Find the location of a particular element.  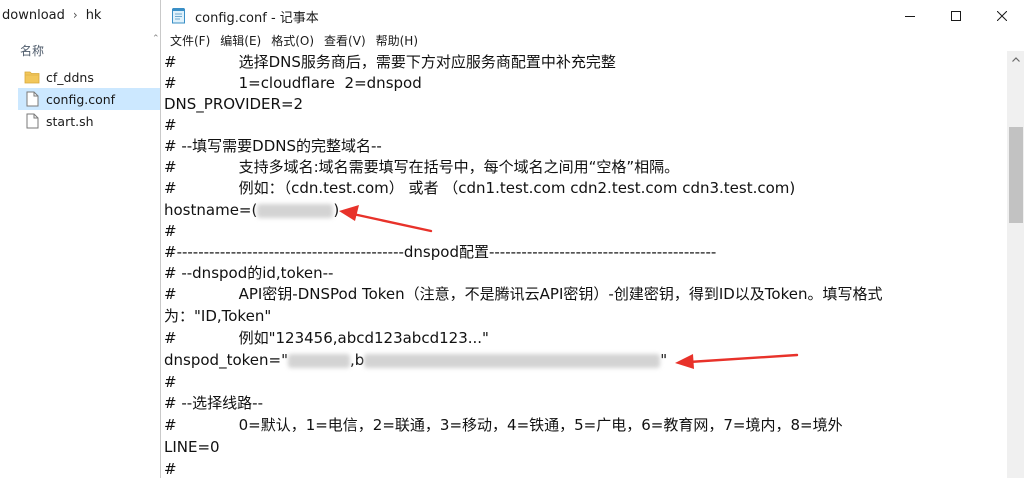

text-line: #1=cloudflare 2=dnspod is located at coordinates (293, 83).